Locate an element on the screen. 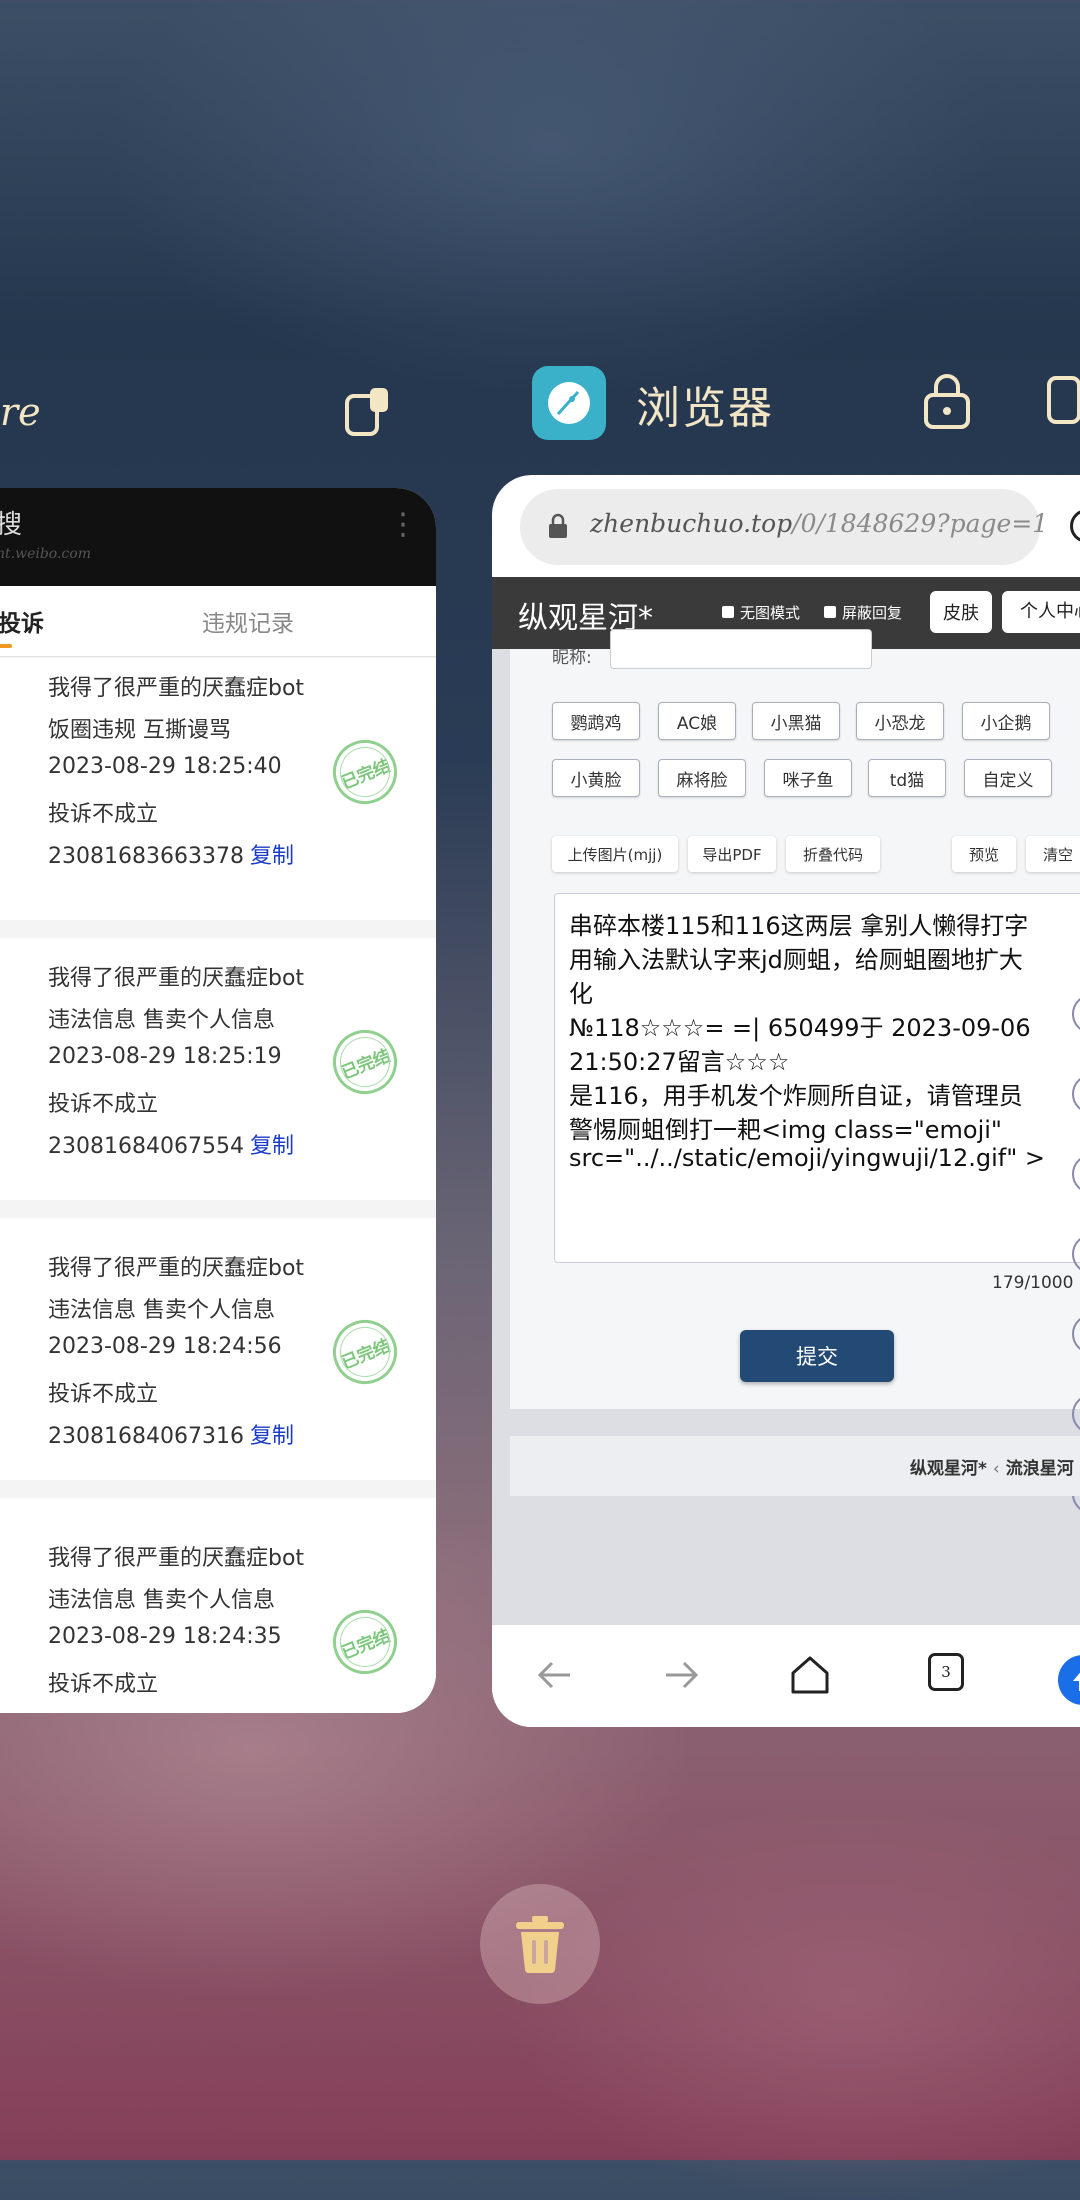  tab-violations: 违规记录 is located at coordinates (248, 621).